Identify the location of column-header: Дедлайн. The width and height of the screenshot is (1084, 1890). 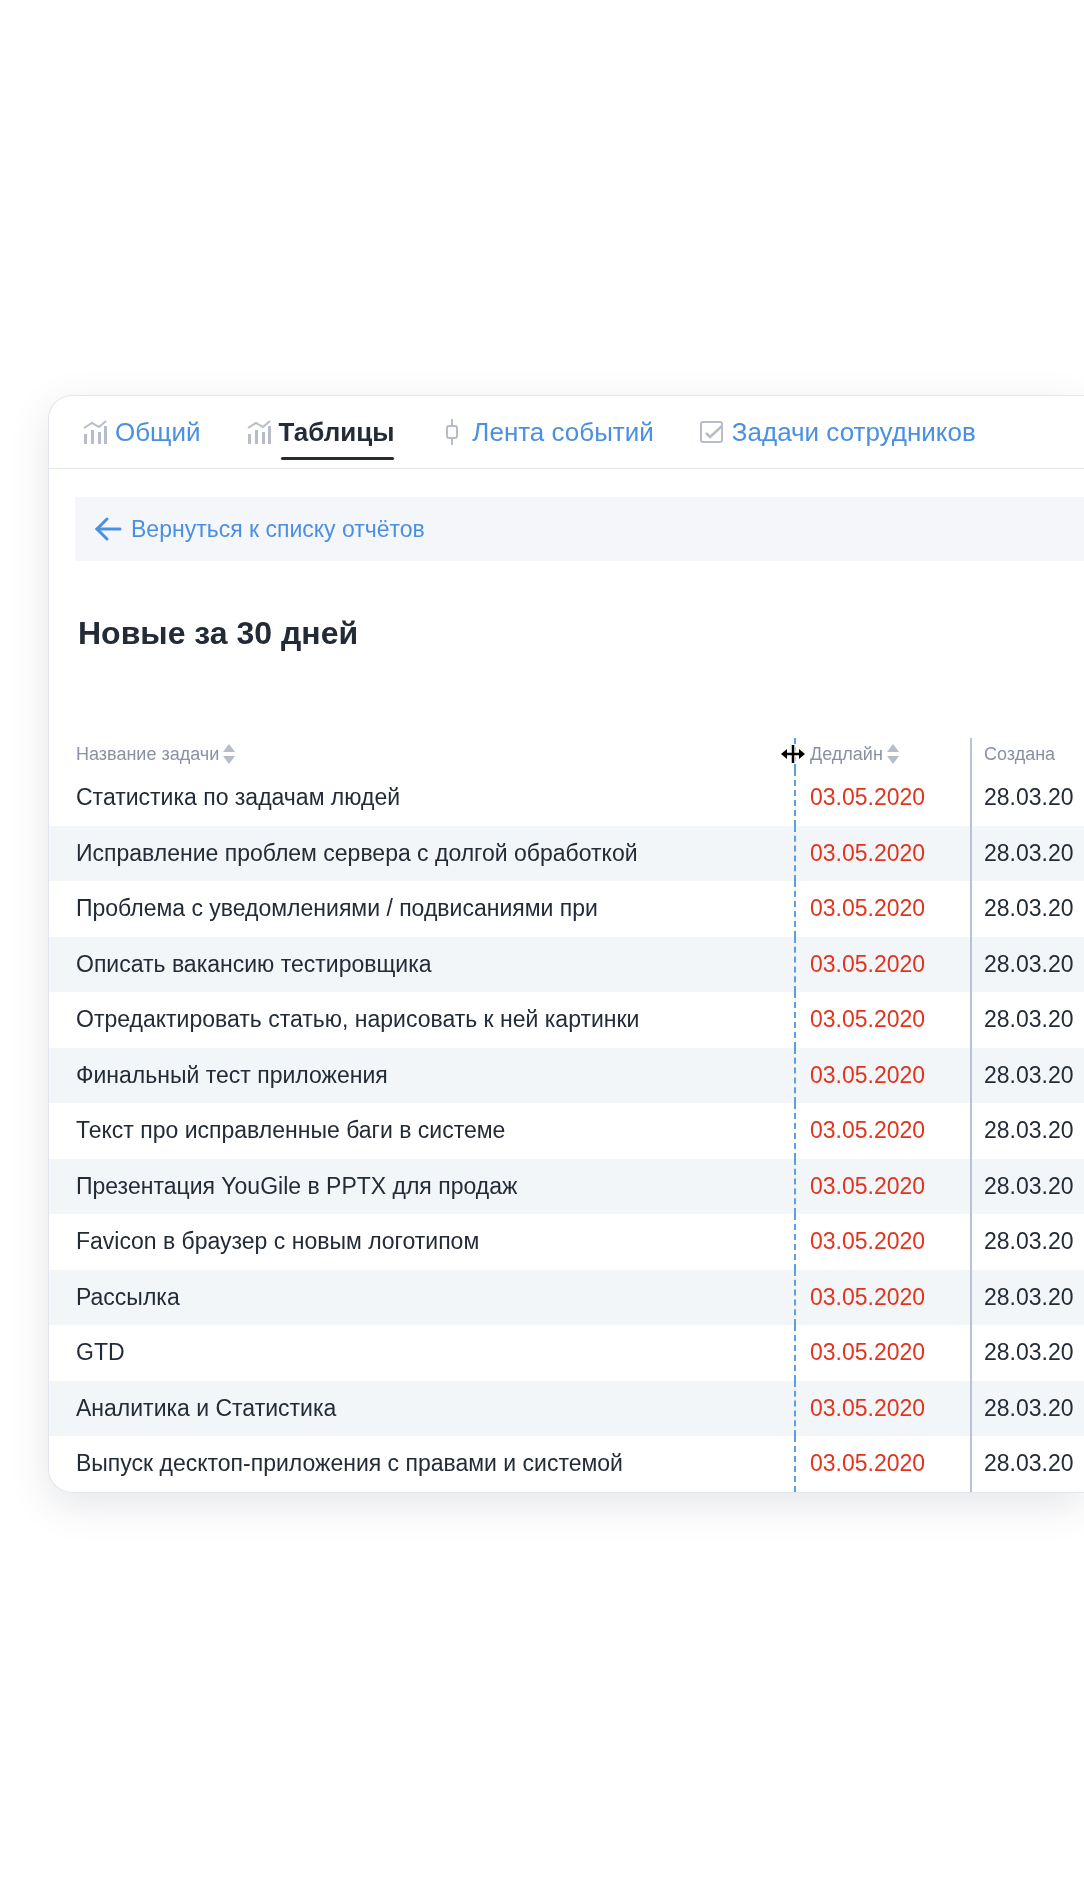
(882, 754).